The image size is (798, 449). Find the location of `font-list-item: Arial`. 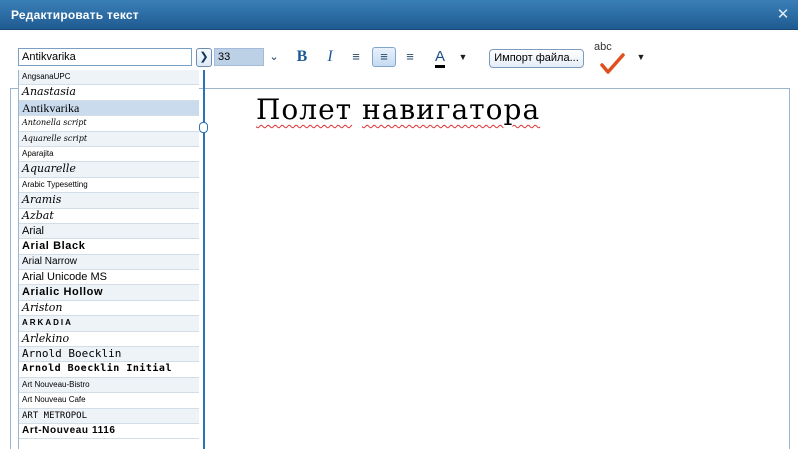

font-list-item: Arial is located at coordinates (109, 231).